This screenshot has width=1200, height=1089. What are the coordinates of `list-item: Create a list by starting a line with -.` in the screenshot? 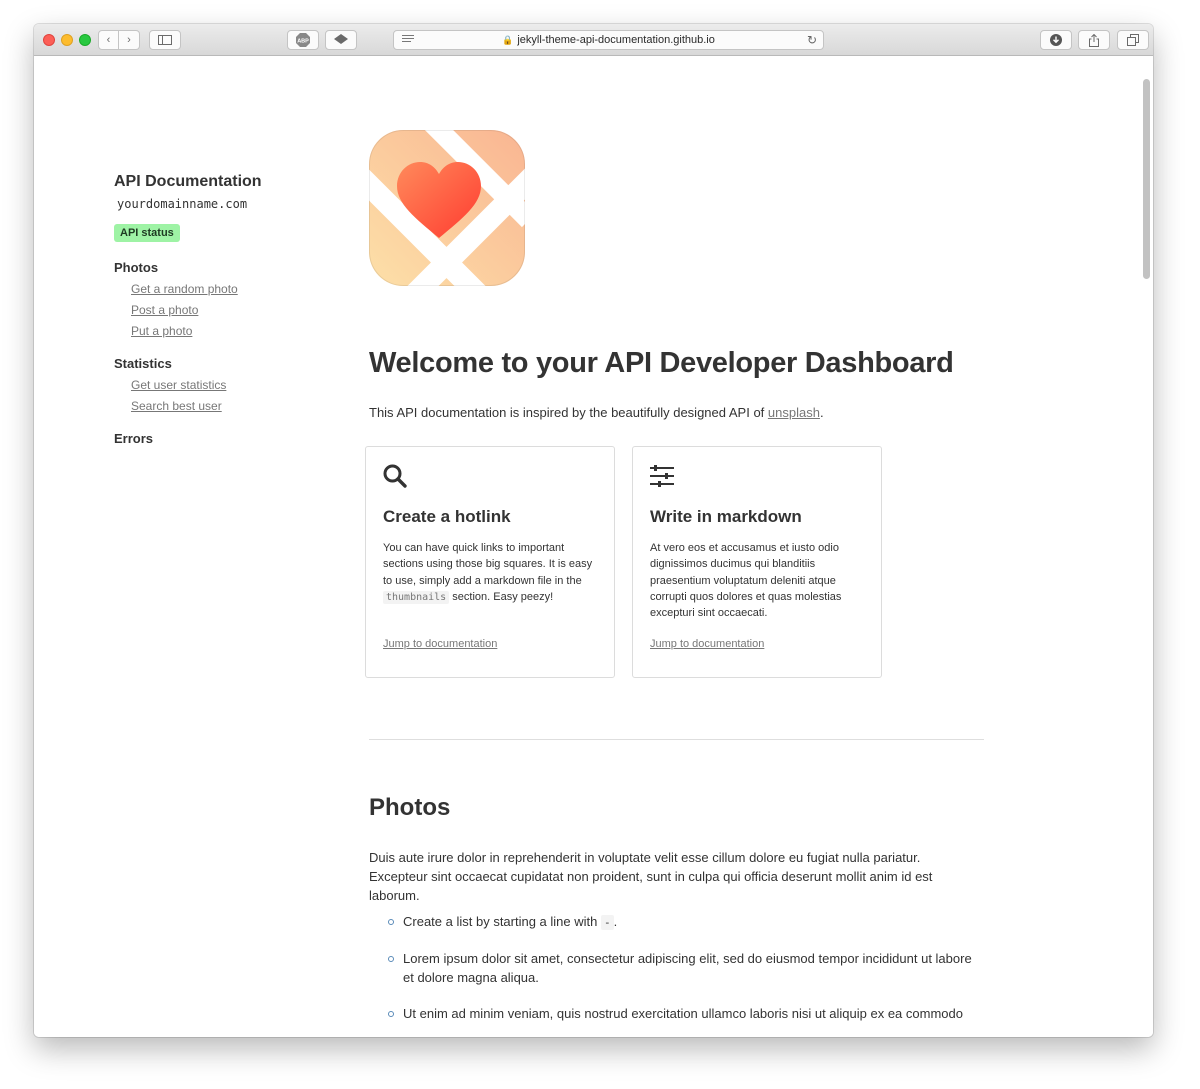 It's located at (676, 922).